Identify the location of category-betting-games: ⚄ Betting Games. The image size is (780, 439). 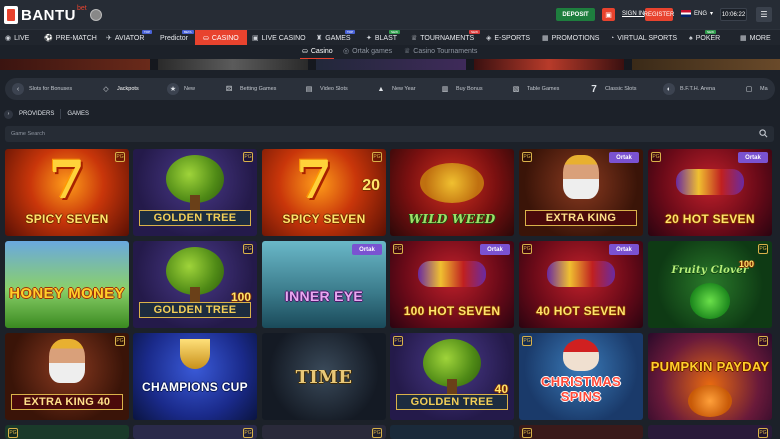
(249, 89).